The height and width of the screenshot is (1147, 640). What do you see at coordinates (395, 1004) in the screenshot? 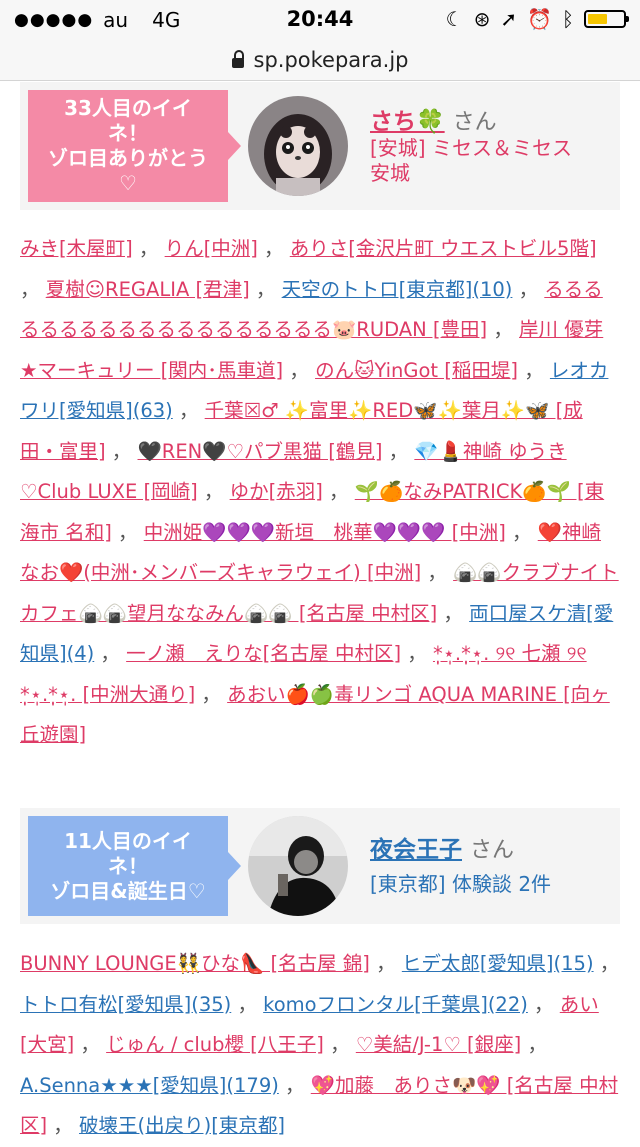
I see `liker-link: komoフロンタル[千葉県](22)` at bounding box center [395, 1004].